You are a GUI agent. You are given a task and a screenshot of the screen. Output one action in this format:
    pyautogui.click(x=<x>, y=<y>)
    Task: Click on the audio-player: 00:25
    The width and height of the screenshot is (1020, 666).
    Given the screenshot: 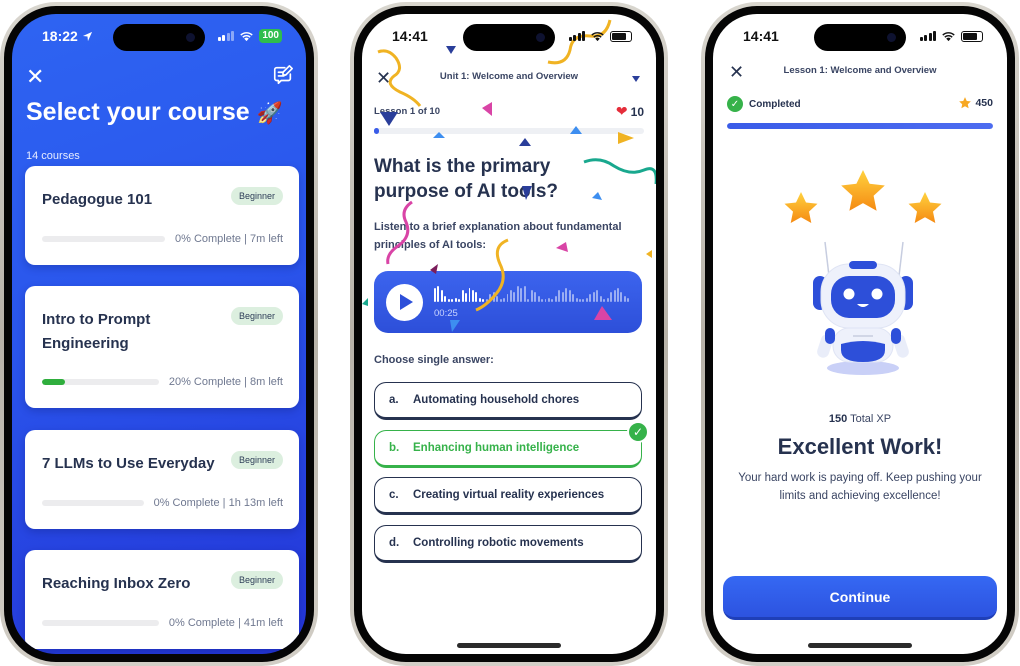 What is the action you would take?
    pyautogui.click(x=508, y=302)
    